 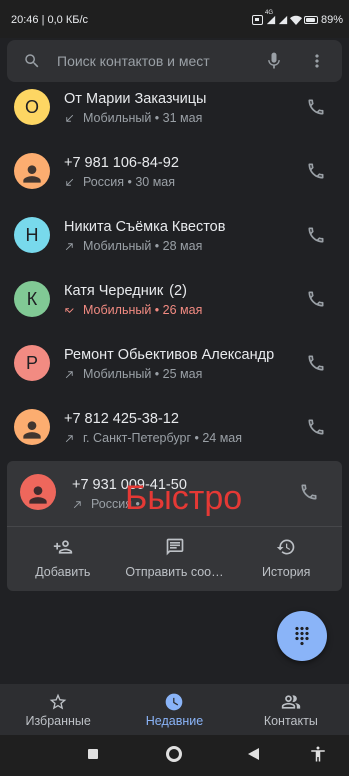 I want to click on call-details: г. Санкт-Петербург • 24 мая, so click(x=163, y=438).